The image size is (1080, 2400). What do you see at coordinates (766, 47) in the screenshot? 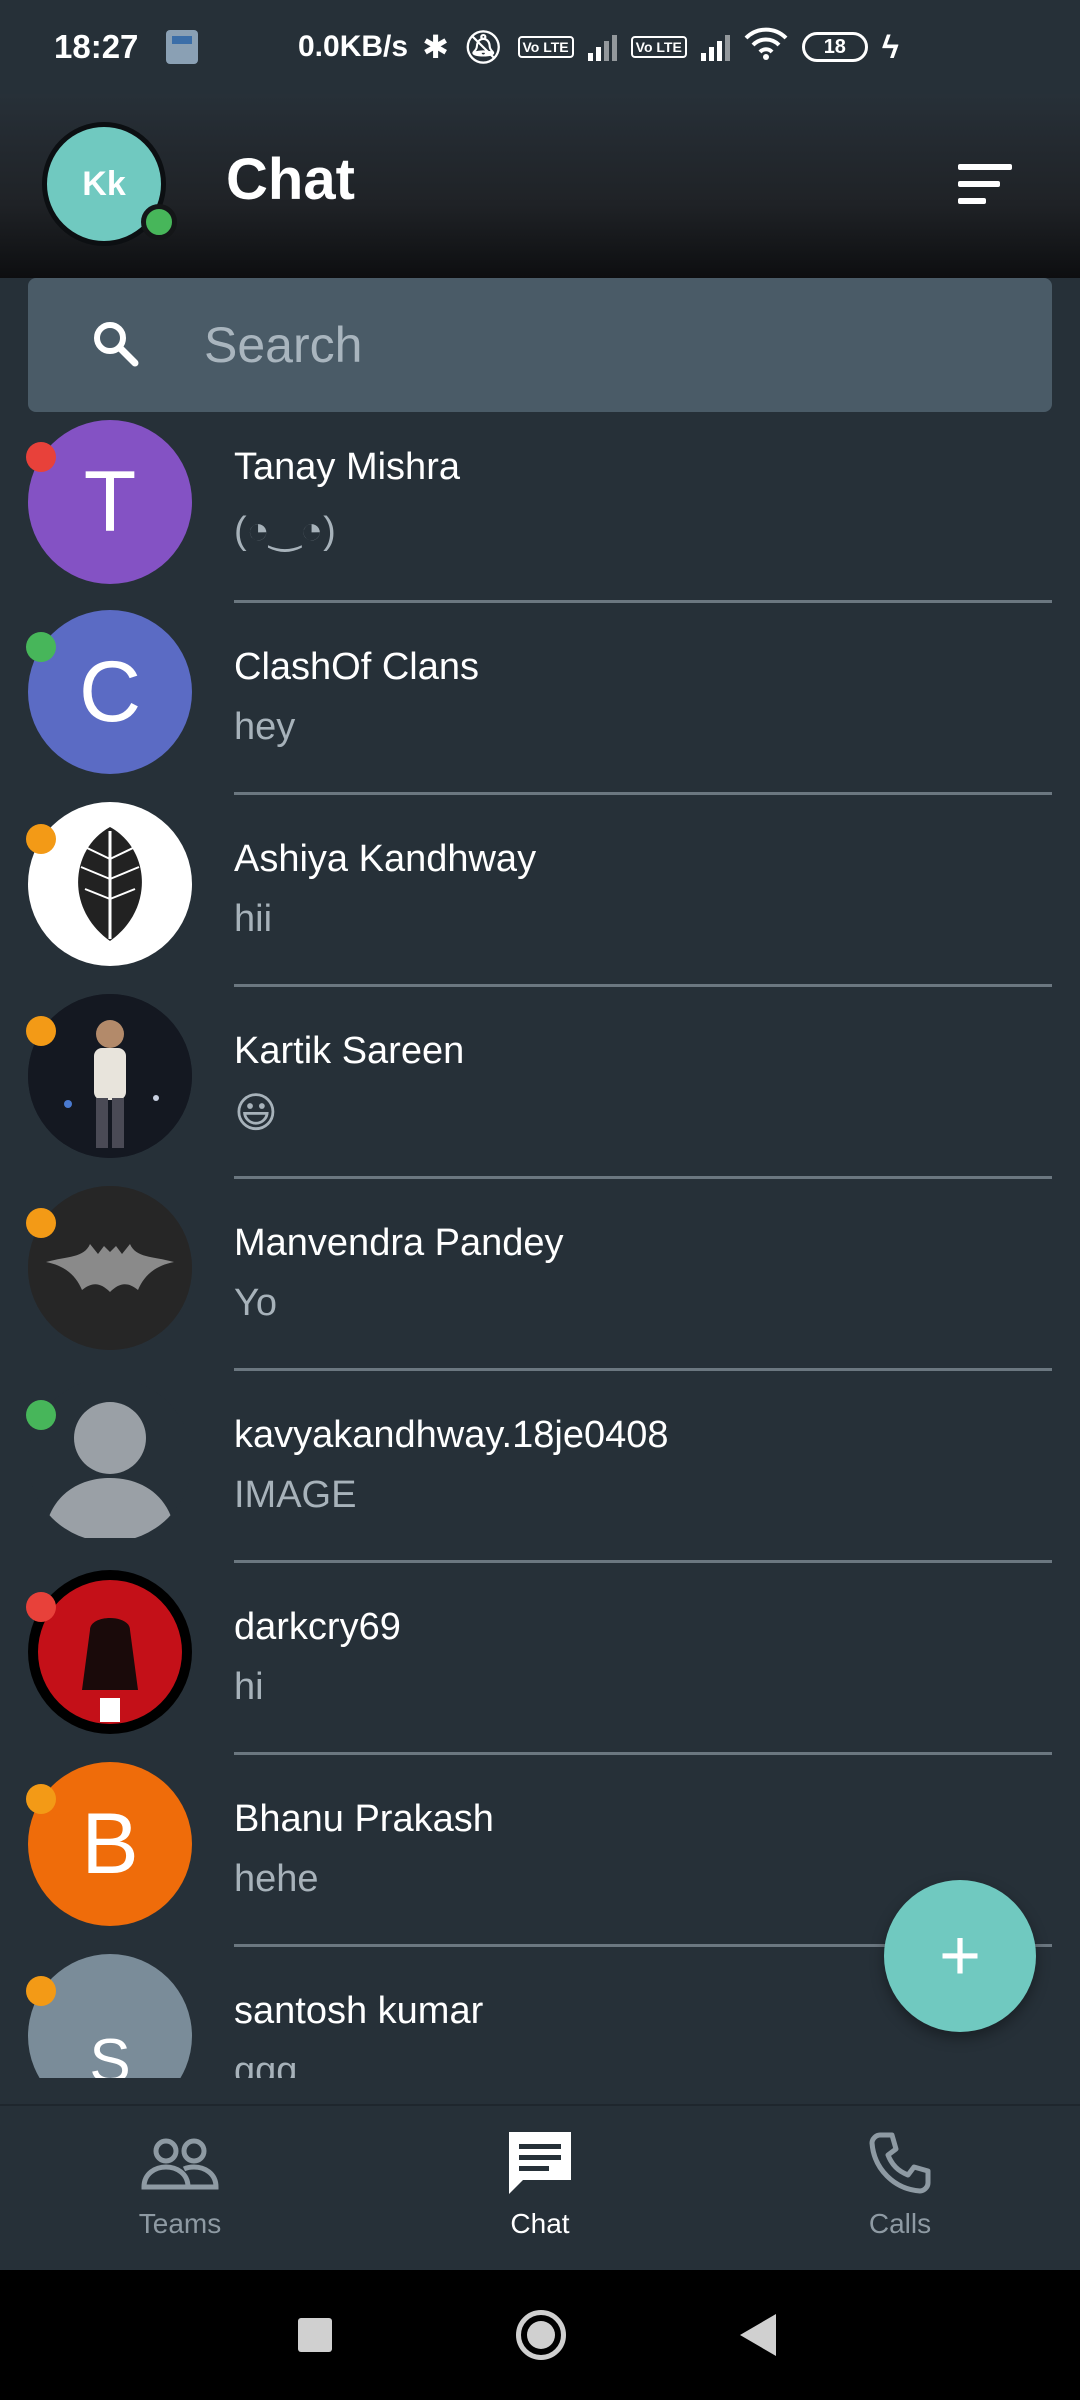
I see `wifi-icon` at bounding box center [766, 47].